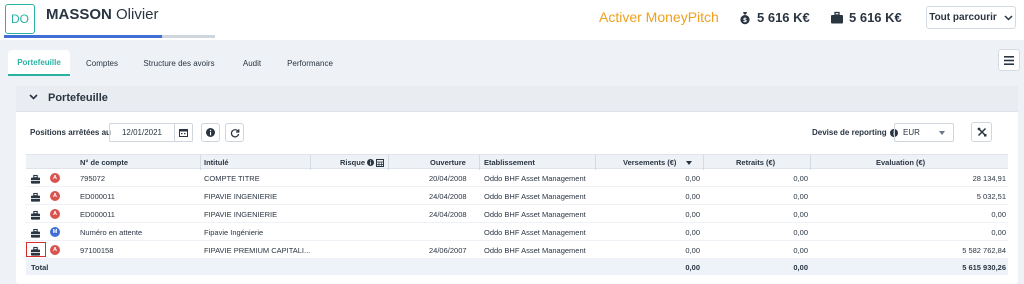  I want to click on col-opening: Ouverture, so click(448, 162).